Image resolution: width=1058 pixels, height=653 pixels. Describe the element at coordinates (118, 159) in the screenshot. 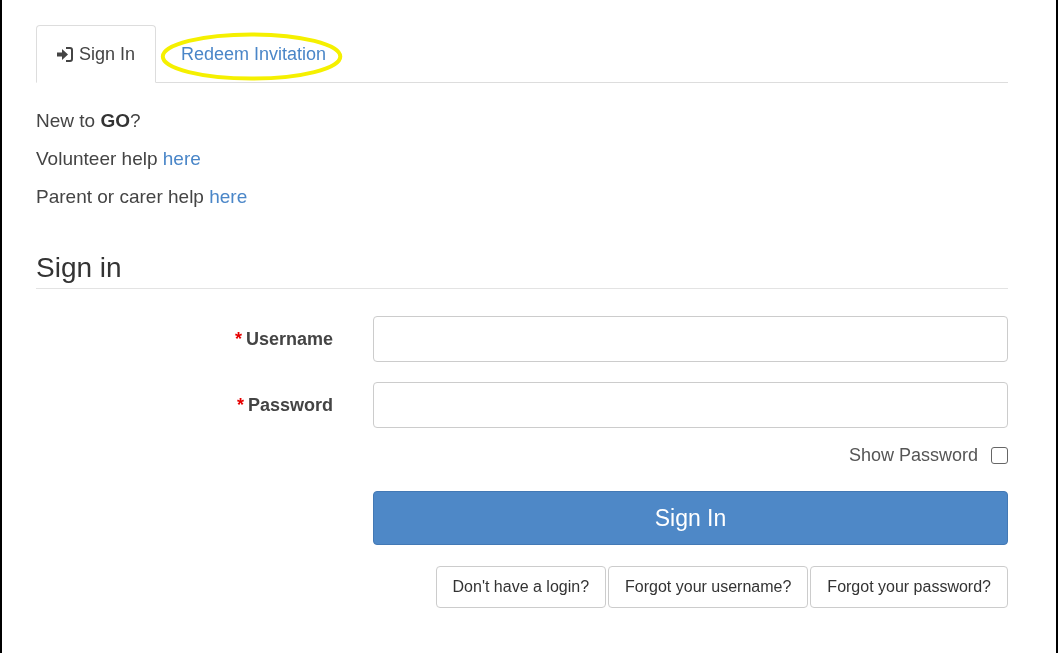

I see `help-text: Volunteer help here` at that location.